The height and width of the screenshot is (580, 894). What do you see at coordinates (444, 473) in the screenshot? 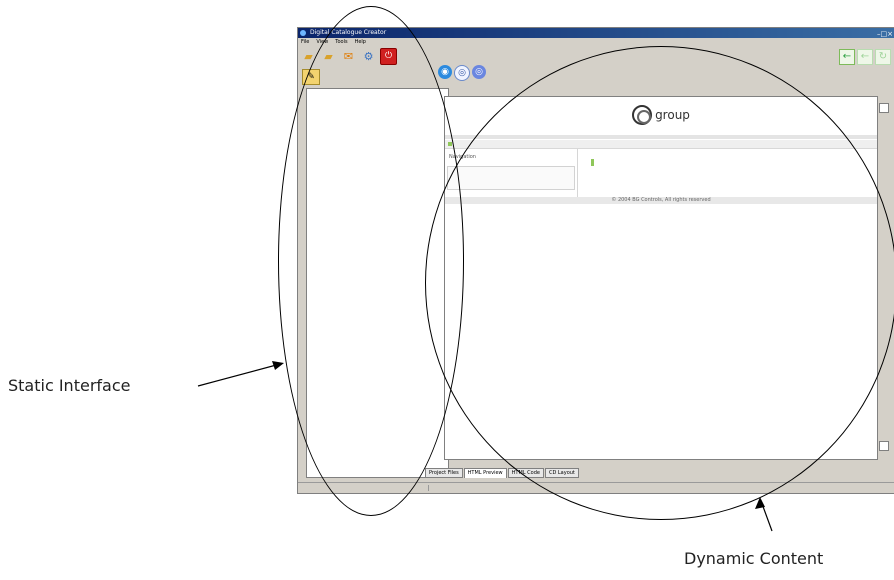
I see `tab-project-files: Project Files` at bounding box center [444, 473].